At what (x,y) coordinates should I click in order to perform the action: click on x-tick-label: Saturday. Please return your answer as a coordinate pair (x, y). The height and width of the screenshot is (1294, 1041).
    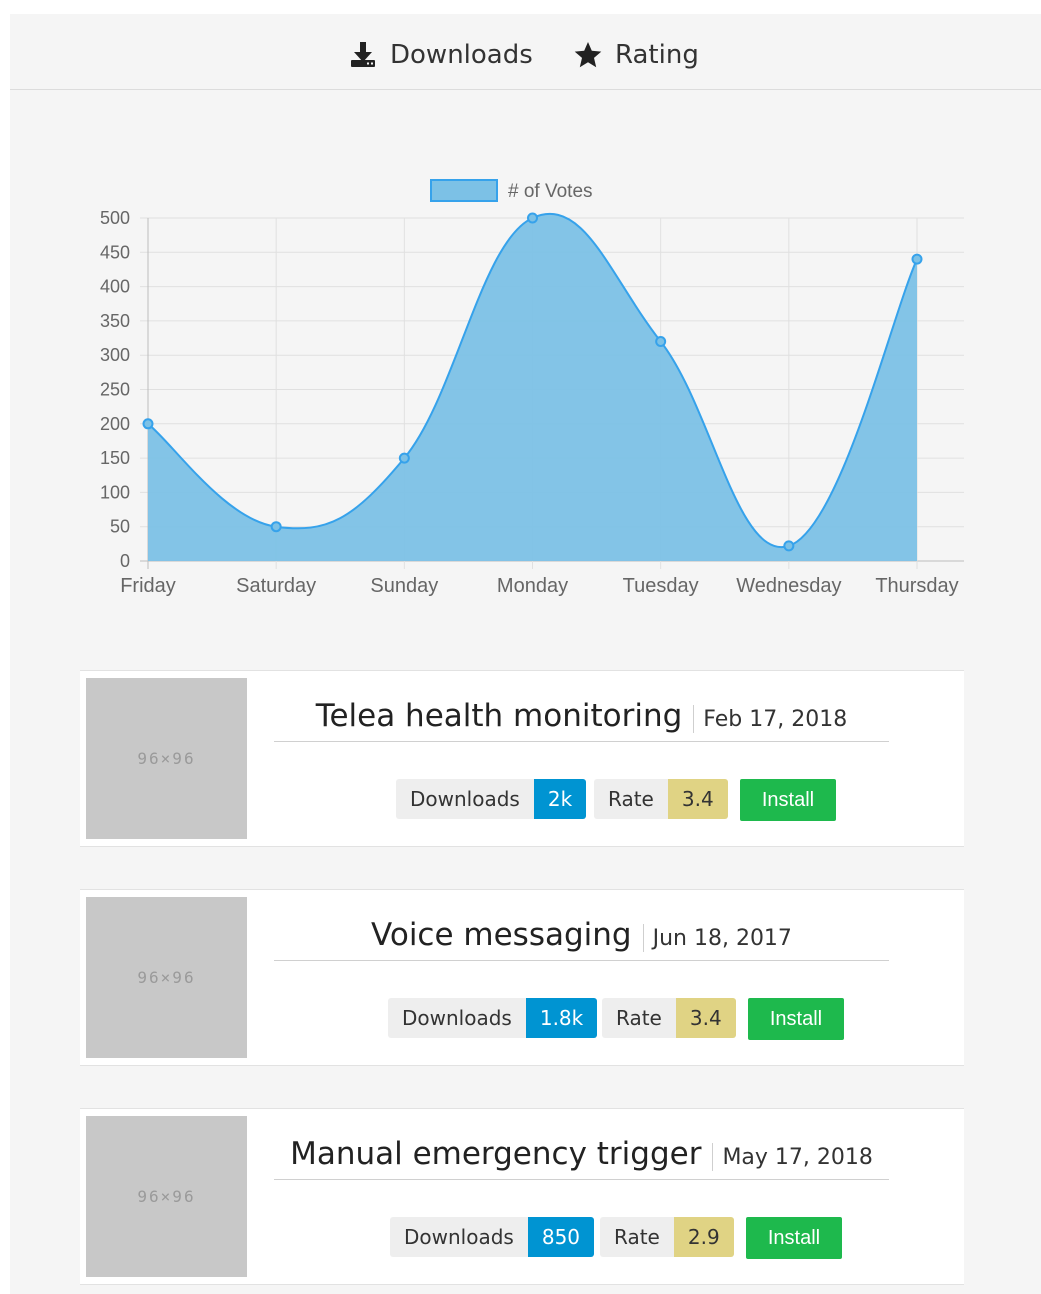
    Looking at the image, I should click on (276, 586).